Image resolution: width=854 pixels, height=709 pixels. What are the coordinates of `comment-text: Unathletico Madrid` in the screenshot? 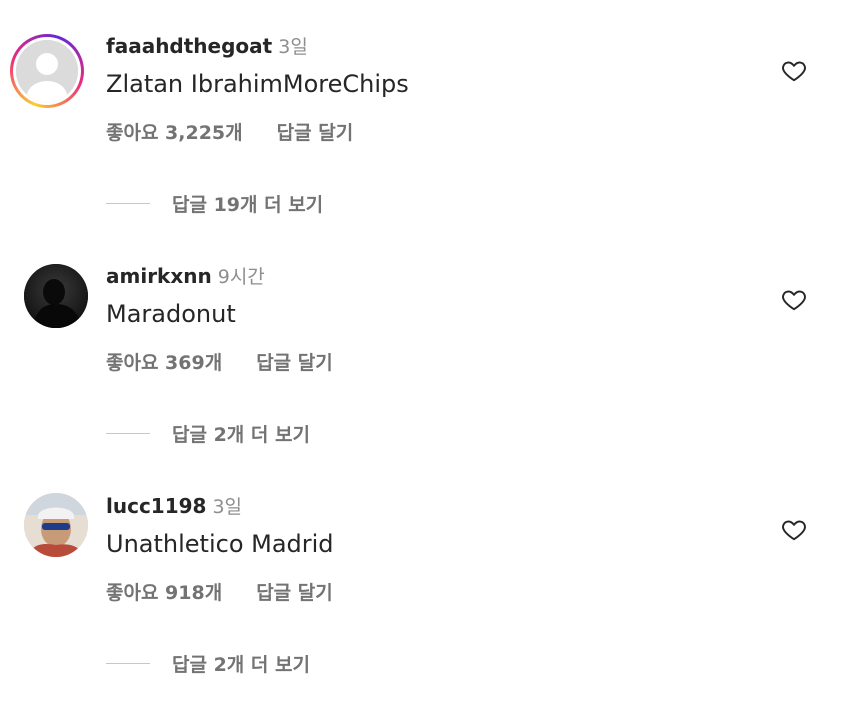 It's located at (220, 544).